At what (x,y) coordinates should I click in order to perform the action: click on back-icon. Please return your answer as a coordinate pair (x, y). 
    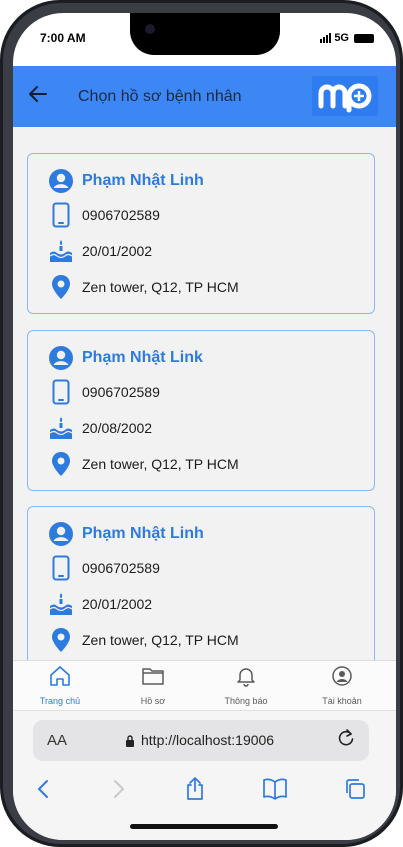
    Looking at the image, I should click on (43, 789).